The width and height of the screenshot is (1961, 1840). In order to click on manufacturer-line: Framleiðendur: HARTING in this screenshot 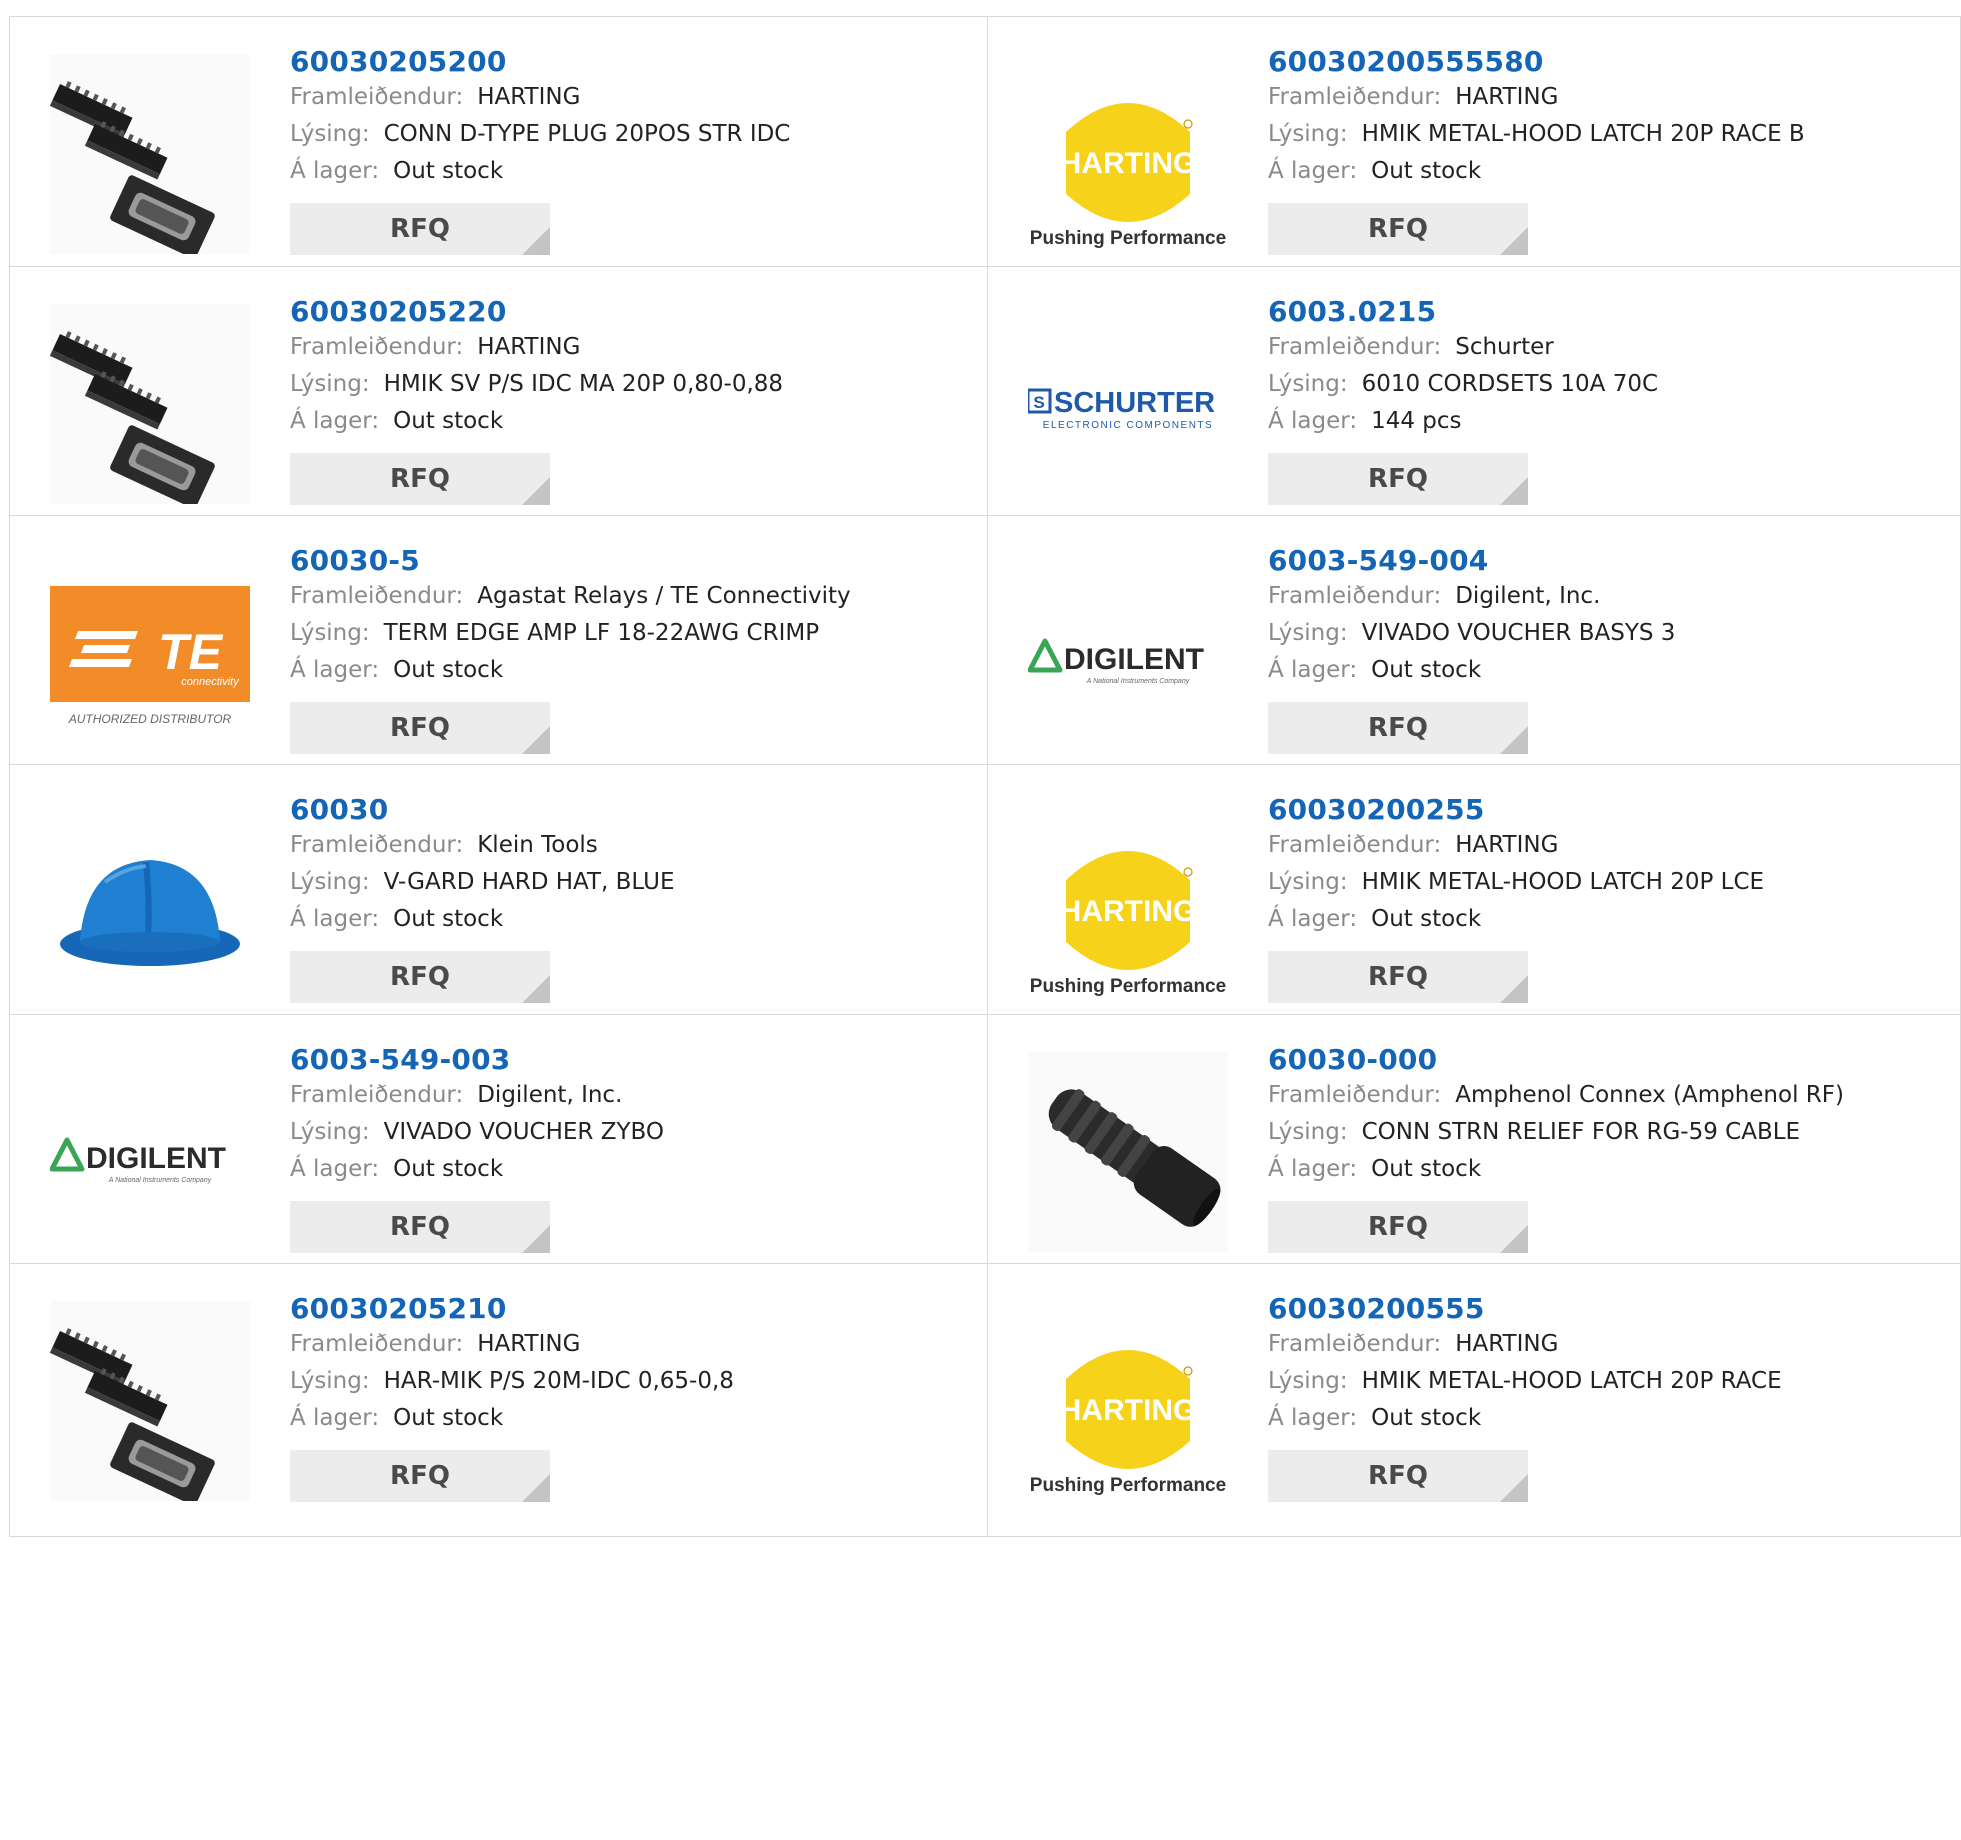, I will do `click(540, 97)`.